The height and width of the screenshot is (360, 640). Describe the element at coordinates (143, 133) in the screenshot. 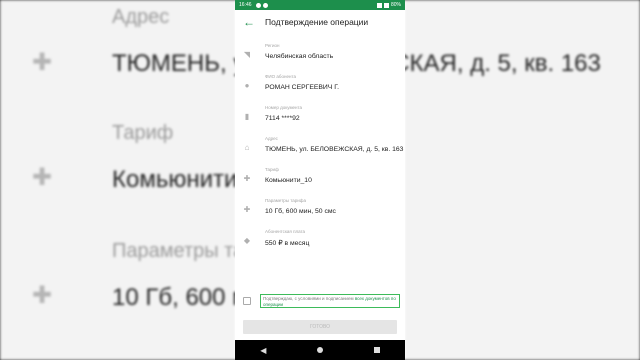

I see `background-tariff-label: Тариф` at that location.